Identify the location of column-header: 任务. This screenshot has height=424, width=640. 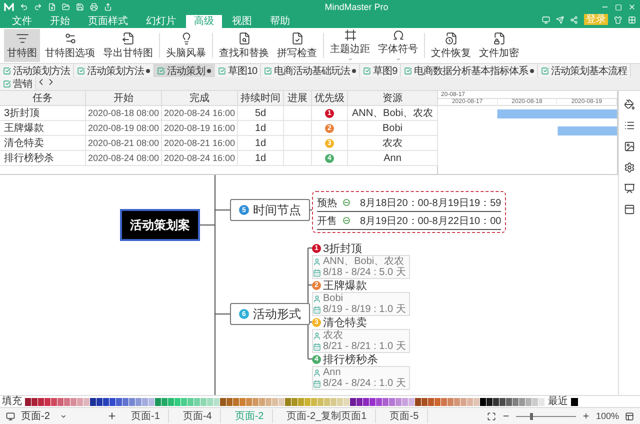
(43, 98).